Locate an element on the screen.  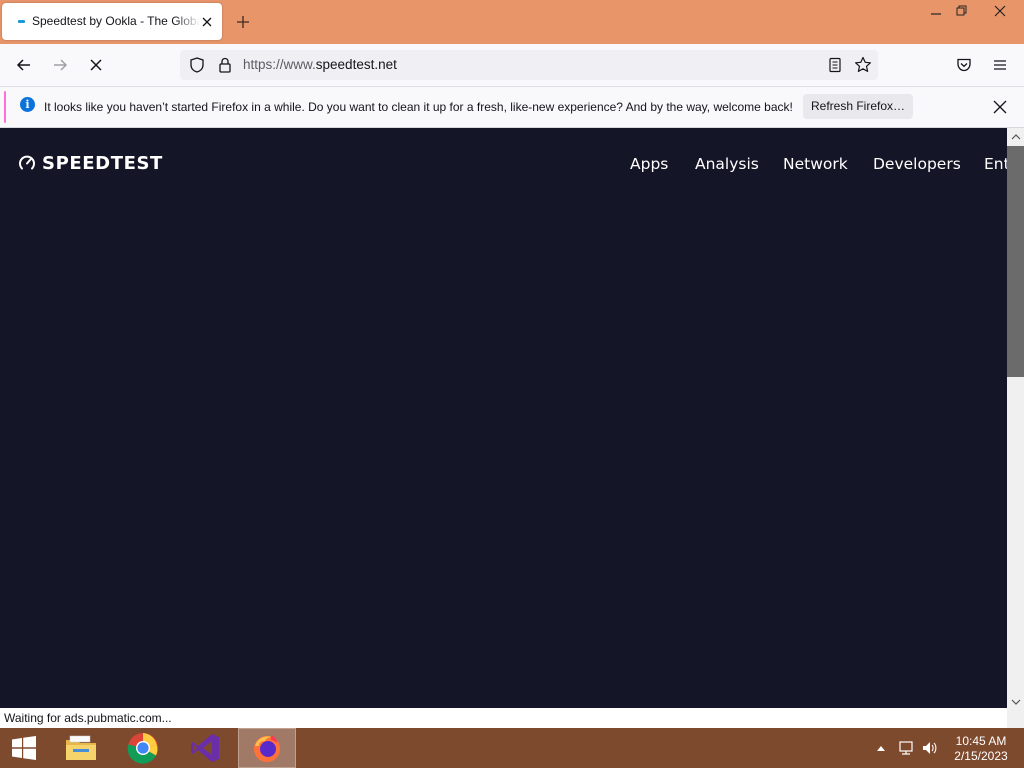
network-icon is located at coordinates (906, 748).